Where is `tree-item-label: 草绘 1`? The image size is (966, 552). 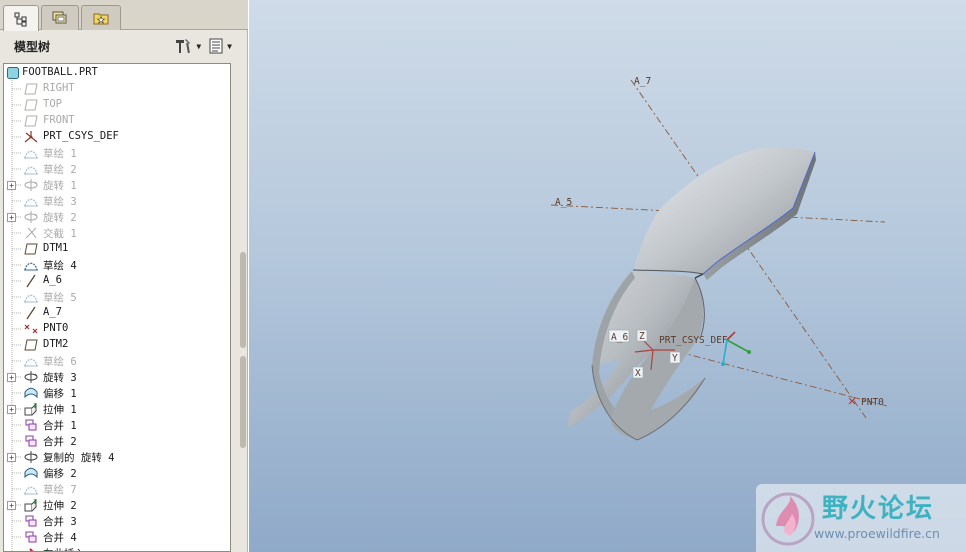 tree-item-label: 草绘 1 is located at coordinates (60, 154).